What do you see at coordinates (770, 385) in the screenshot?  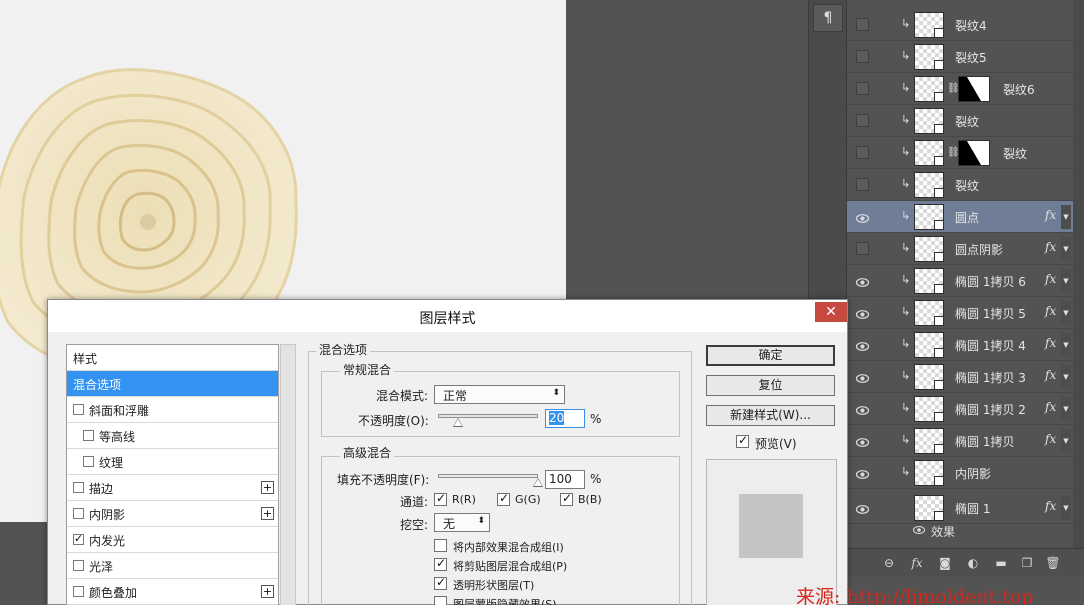 I see `reset-button: 复位` at bounding box center [770, 385].